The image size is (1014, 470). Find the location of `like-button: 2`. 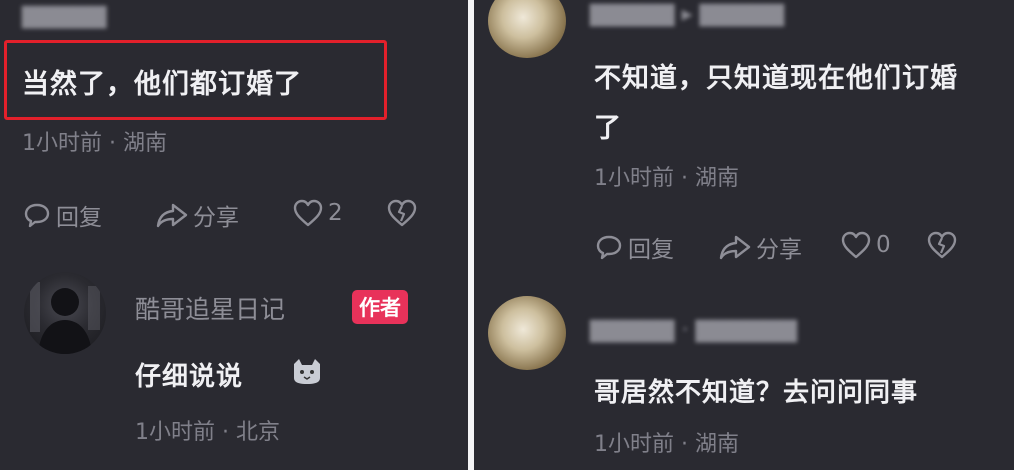

like-button: 2 is located at coordinates (317, 213).